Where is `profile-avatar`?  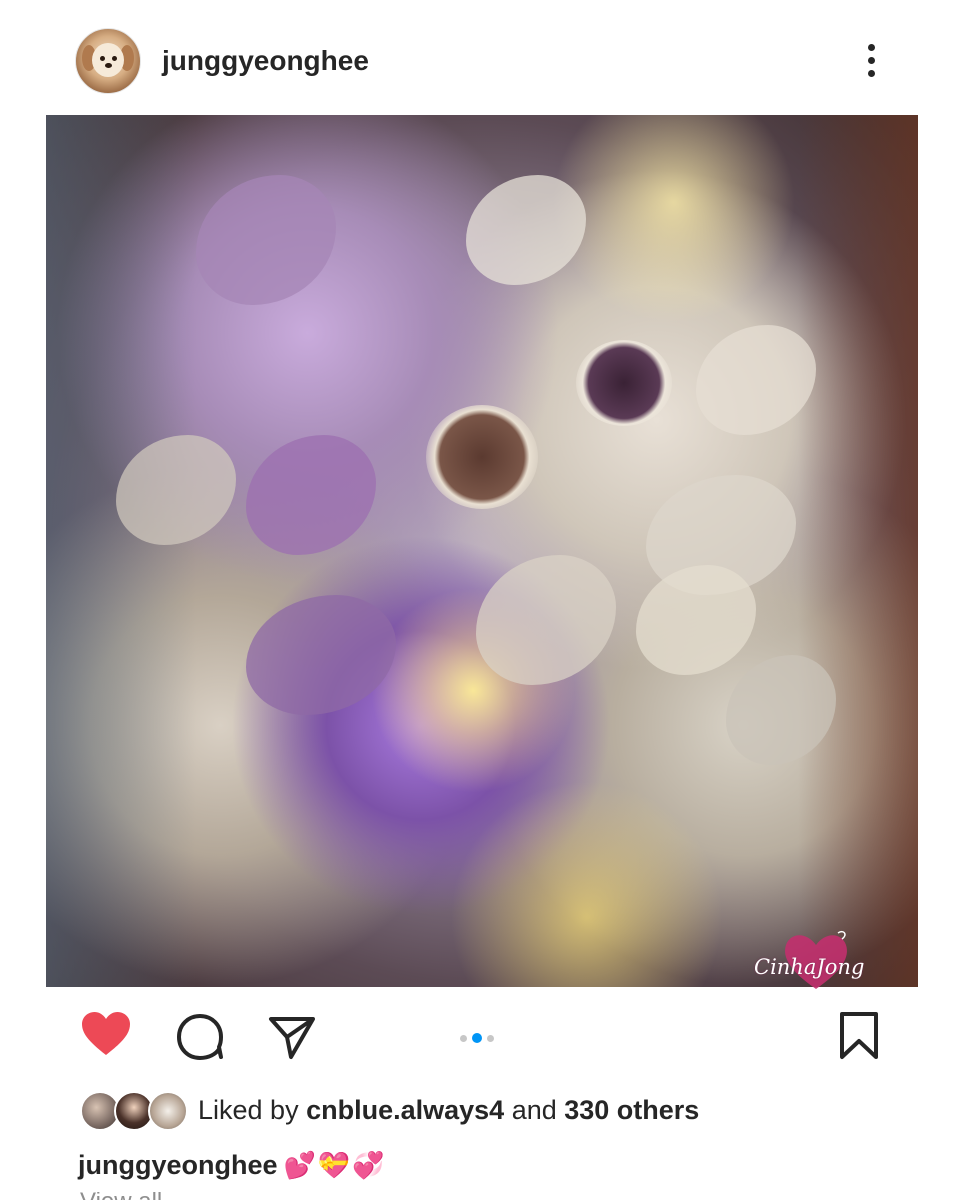
profile-avatar is located at coordinates (108, 61).